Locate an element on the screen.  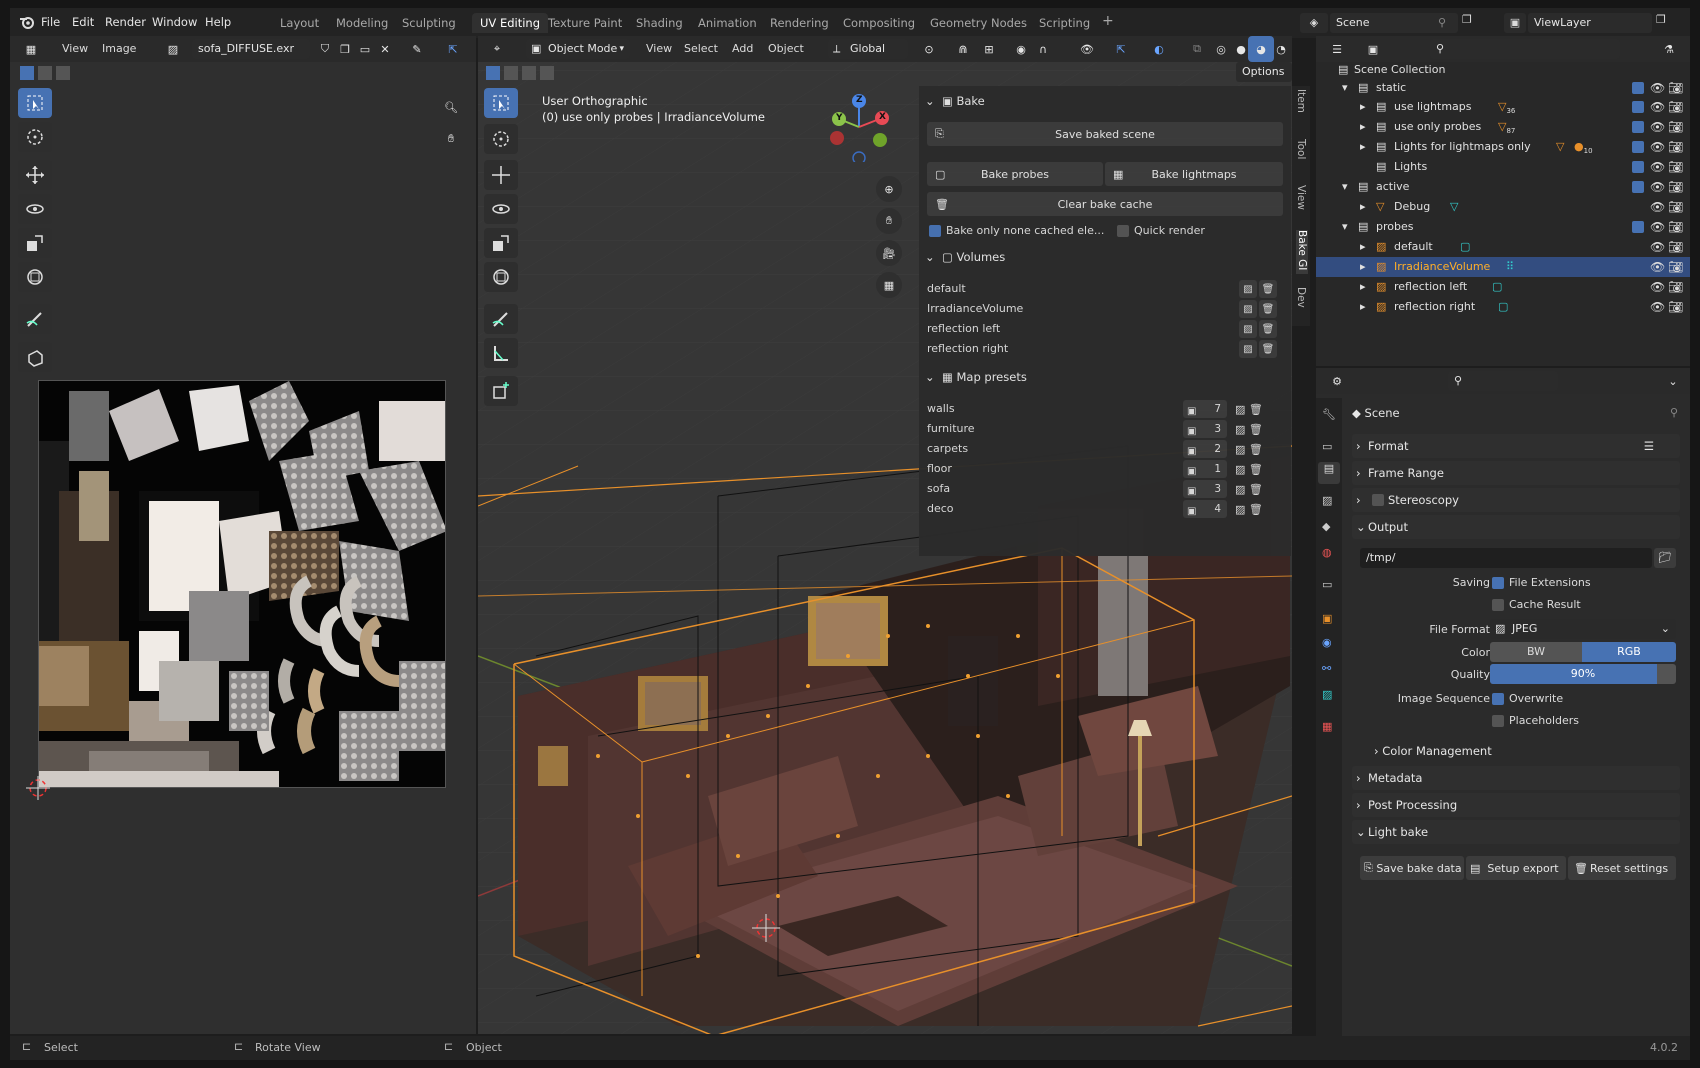
section-light-bake: ⌄ Light bake is located at coordinates (1516, 832).